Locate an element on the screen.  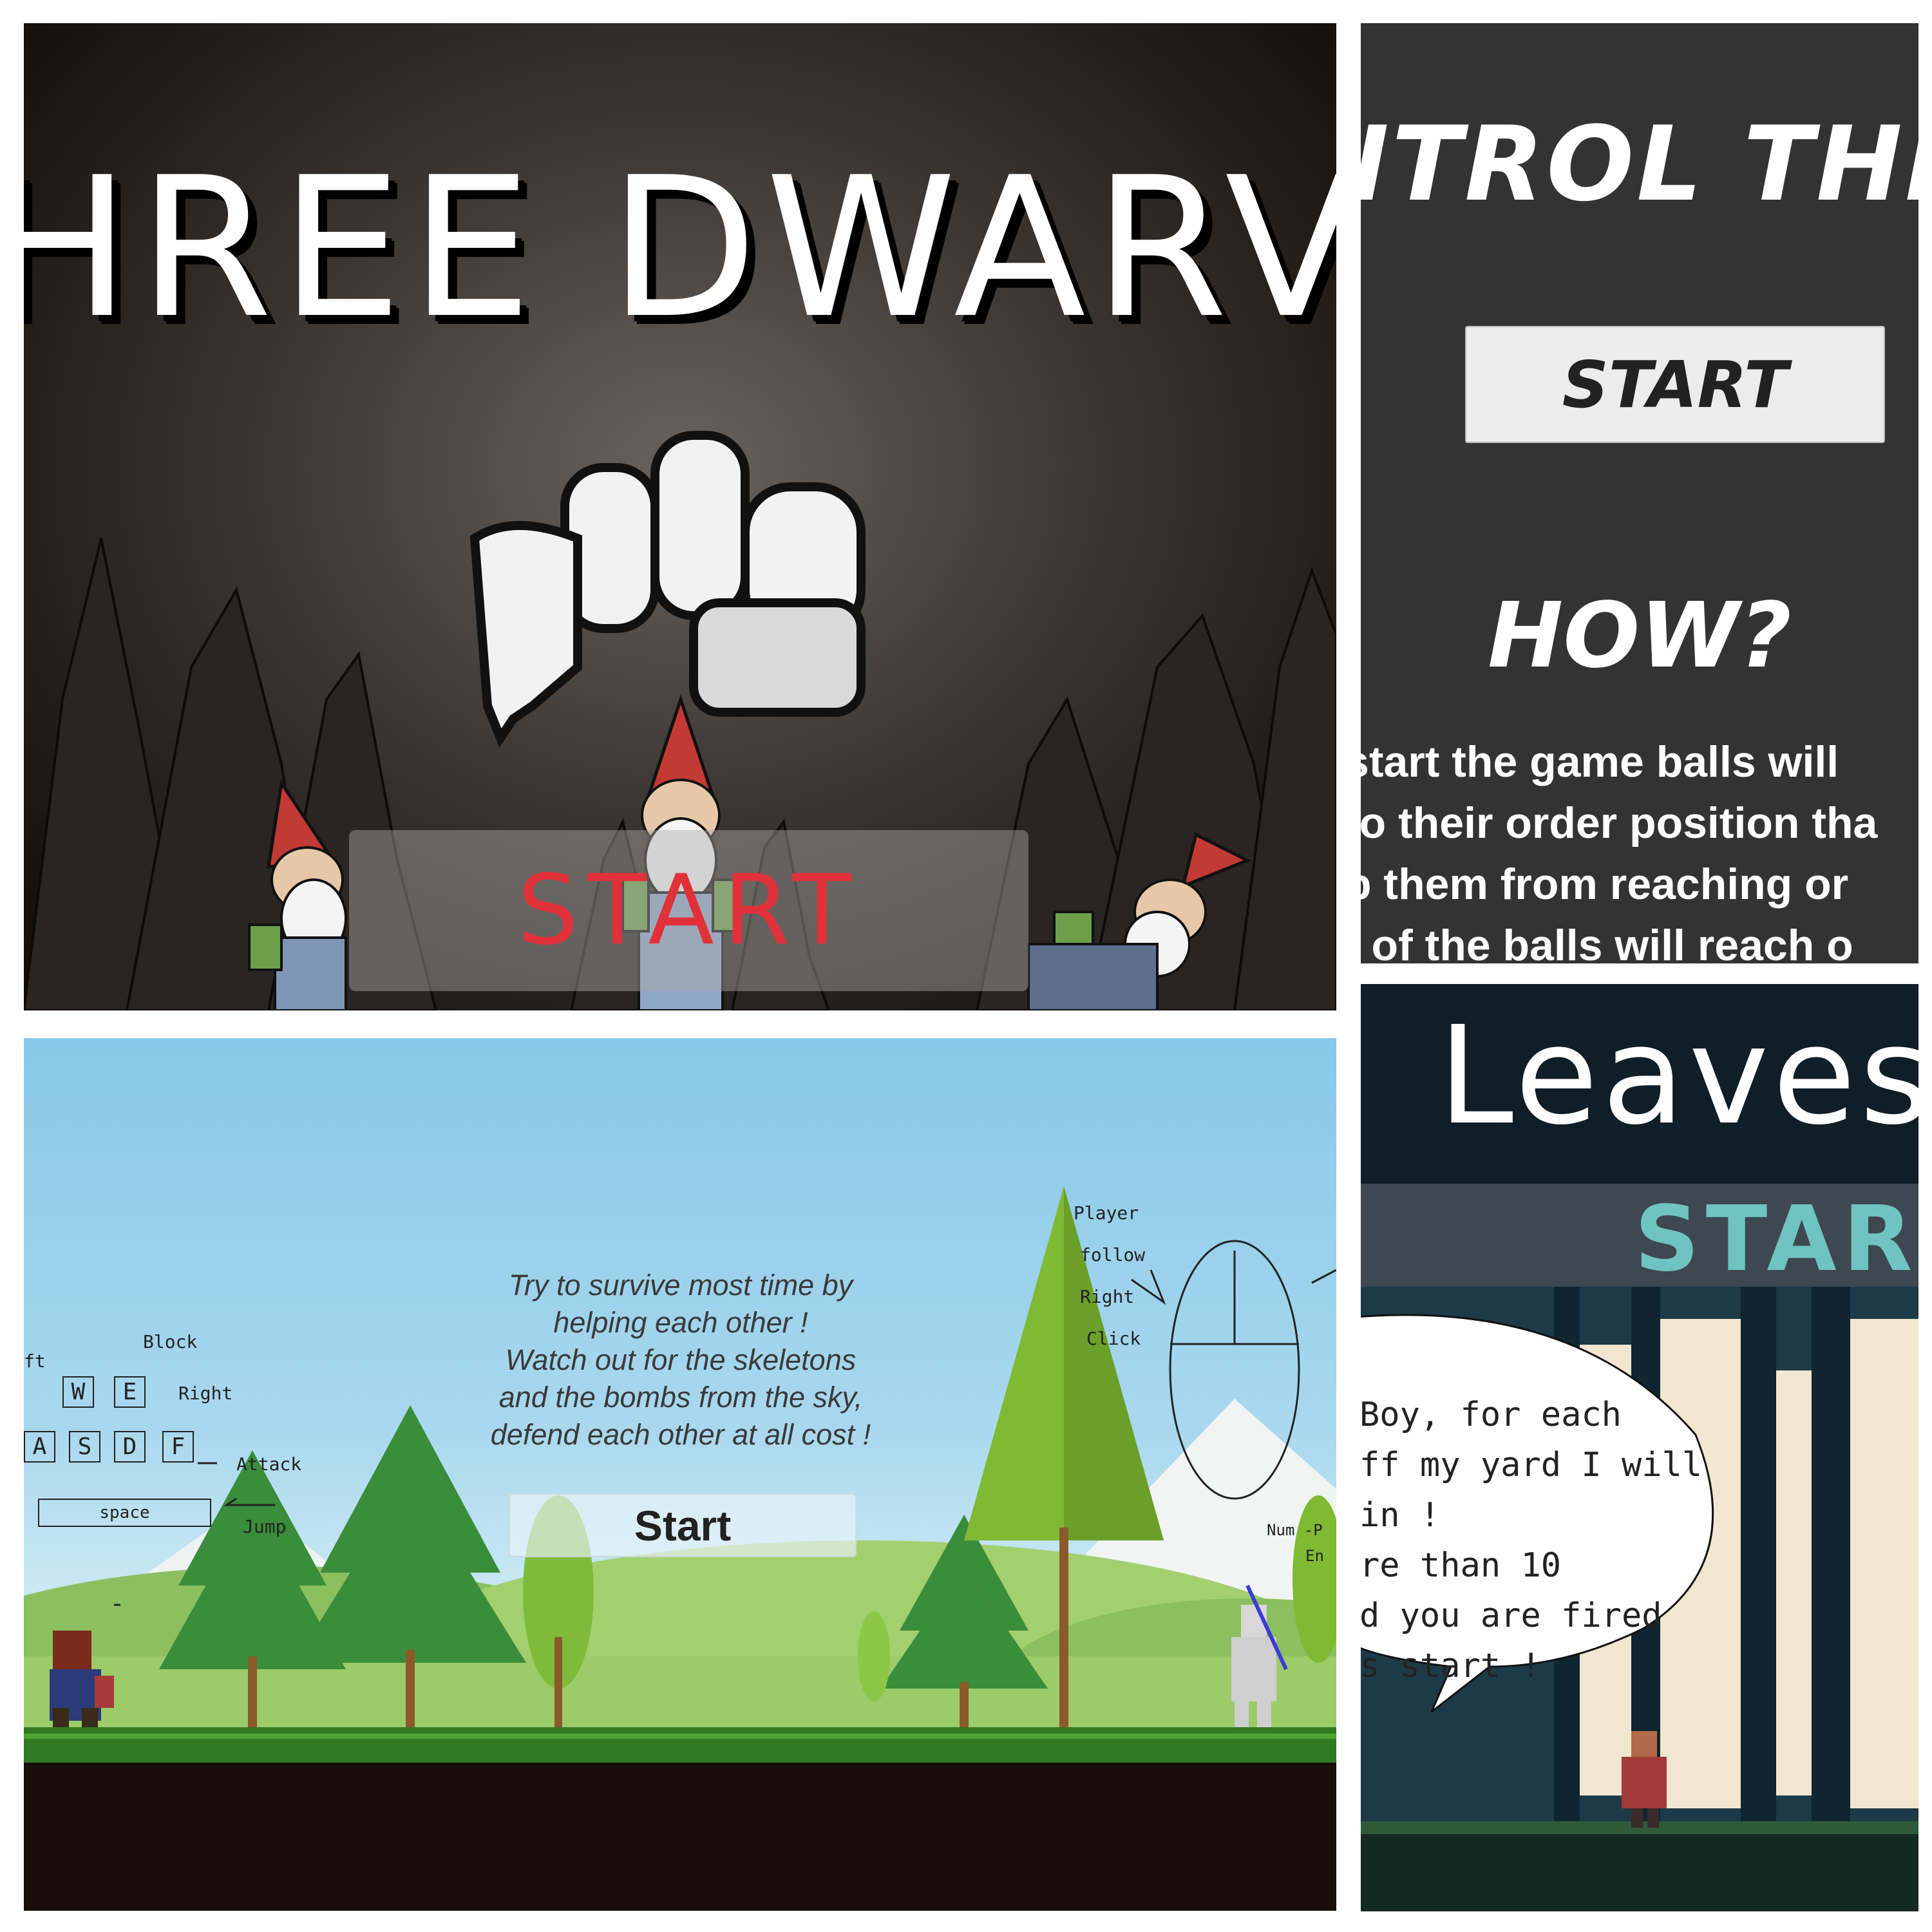
instruction-line: Watch out for the skeletons is located at coordinates (681, 1359).